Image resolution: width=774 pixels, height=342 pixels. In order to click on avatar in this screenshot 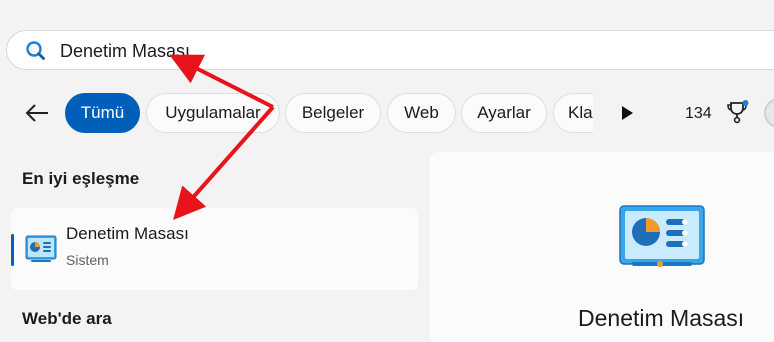, I will do `click(769, 113)`.